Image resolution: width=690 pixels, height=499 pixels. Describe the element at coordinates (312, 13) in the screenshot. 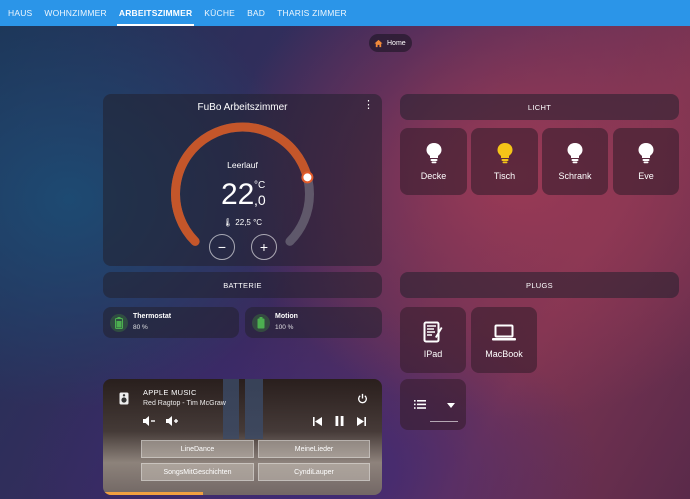

I see `tab-tharis-zimmer: THARIS ZIMMER` at that location.